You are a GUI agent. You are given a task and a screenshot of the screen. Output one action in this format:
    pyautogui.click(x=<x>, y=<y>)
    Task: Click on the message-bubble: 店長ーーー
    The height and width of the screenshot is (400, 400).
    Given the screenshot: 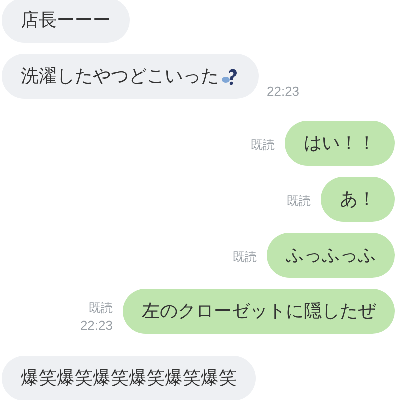 What is the action you would take?
    pyautogui.click(x=66, y=21)
    